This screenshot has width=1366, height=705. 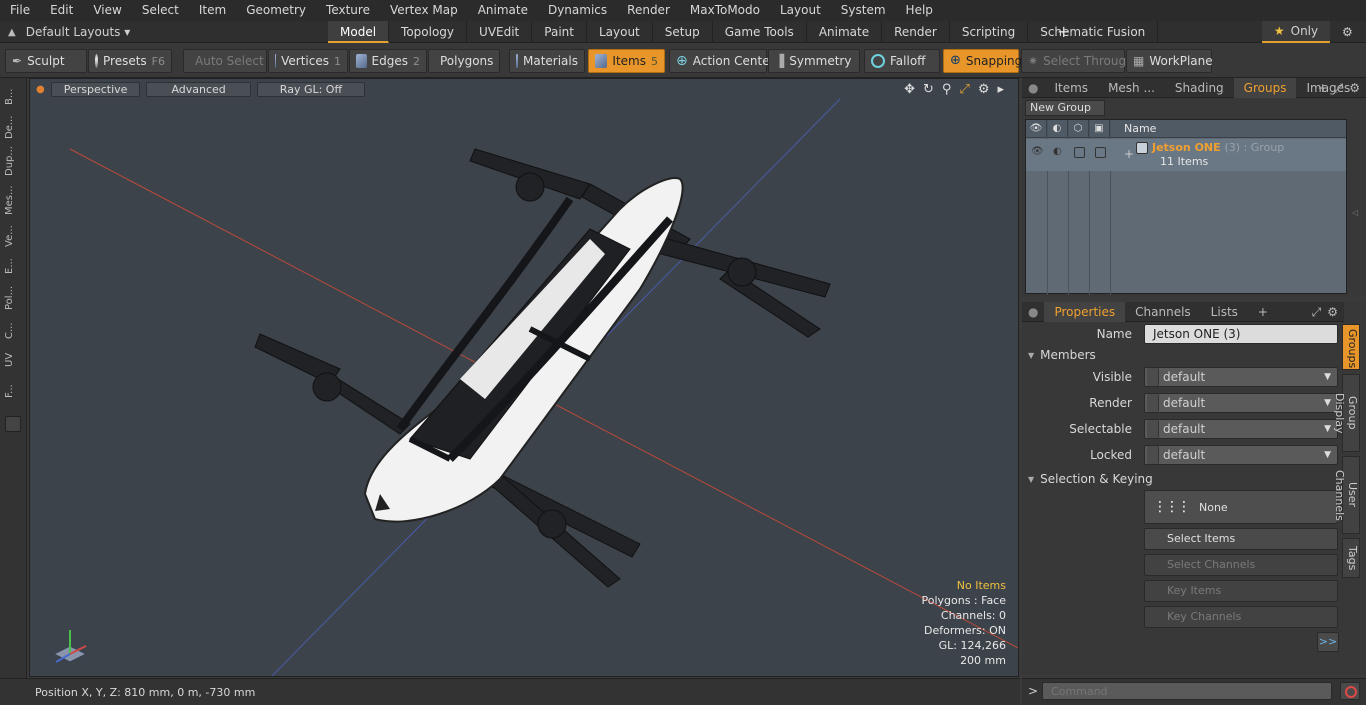 What do you see at coordinates (424, 10) in the screenshot?
I see `menu-vertex-map: Vertex Map` at bounding box center [424, 10].